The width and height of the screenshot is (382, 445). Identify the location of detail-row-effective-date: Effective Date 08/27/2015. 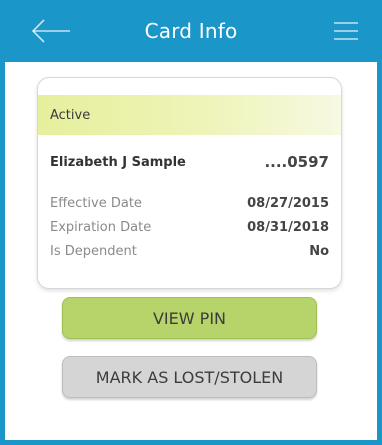
(189, 203).